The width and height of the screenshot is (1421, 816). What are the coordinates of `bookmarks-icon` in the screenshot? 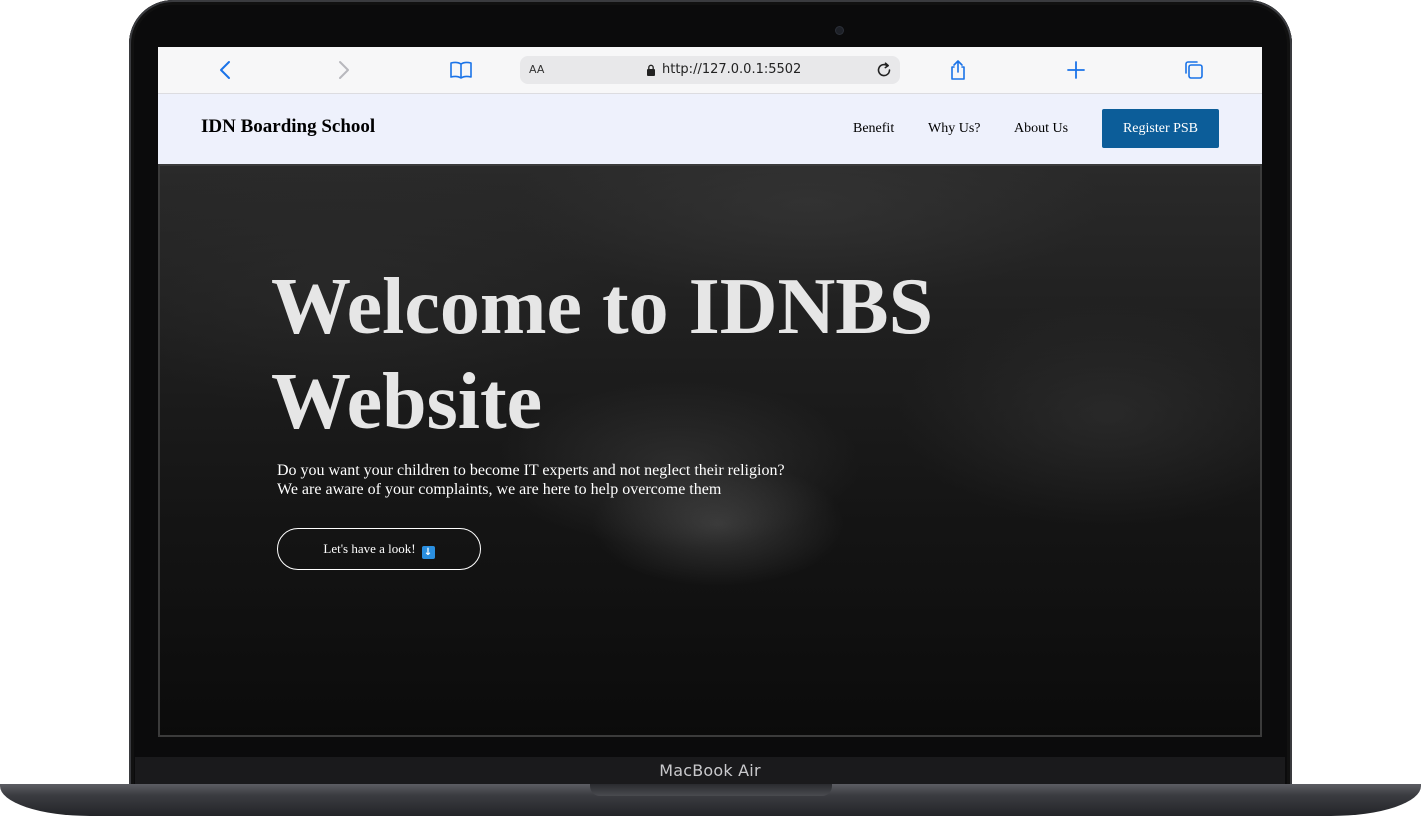 It's located at (461, 70).